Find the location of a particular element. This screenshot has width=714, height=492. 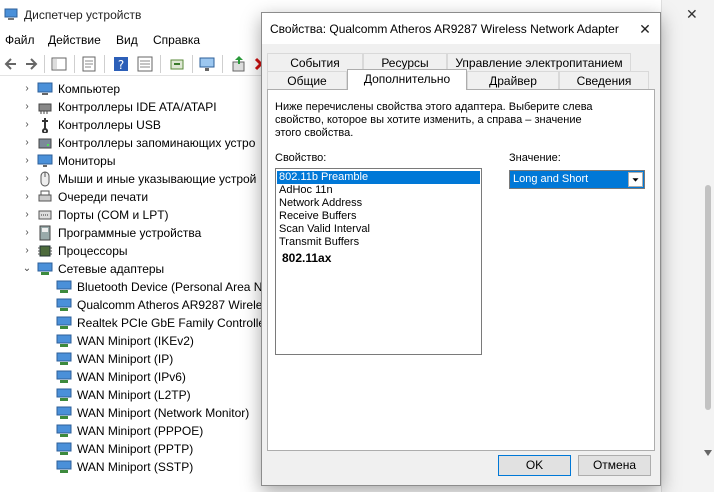

tree-item-device: WAN Miniport (IP) is located at coordinates (140, 359).